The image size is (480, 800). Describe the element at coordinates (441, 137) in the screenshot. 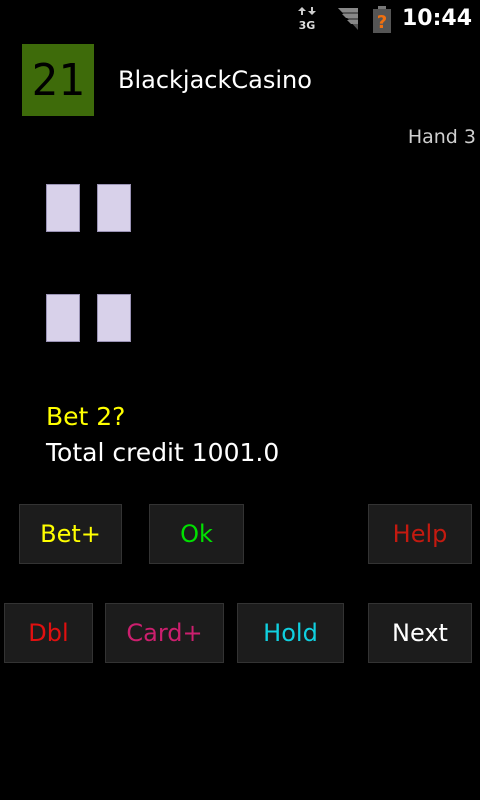

I see `hand-label: Hand 3` at that location.